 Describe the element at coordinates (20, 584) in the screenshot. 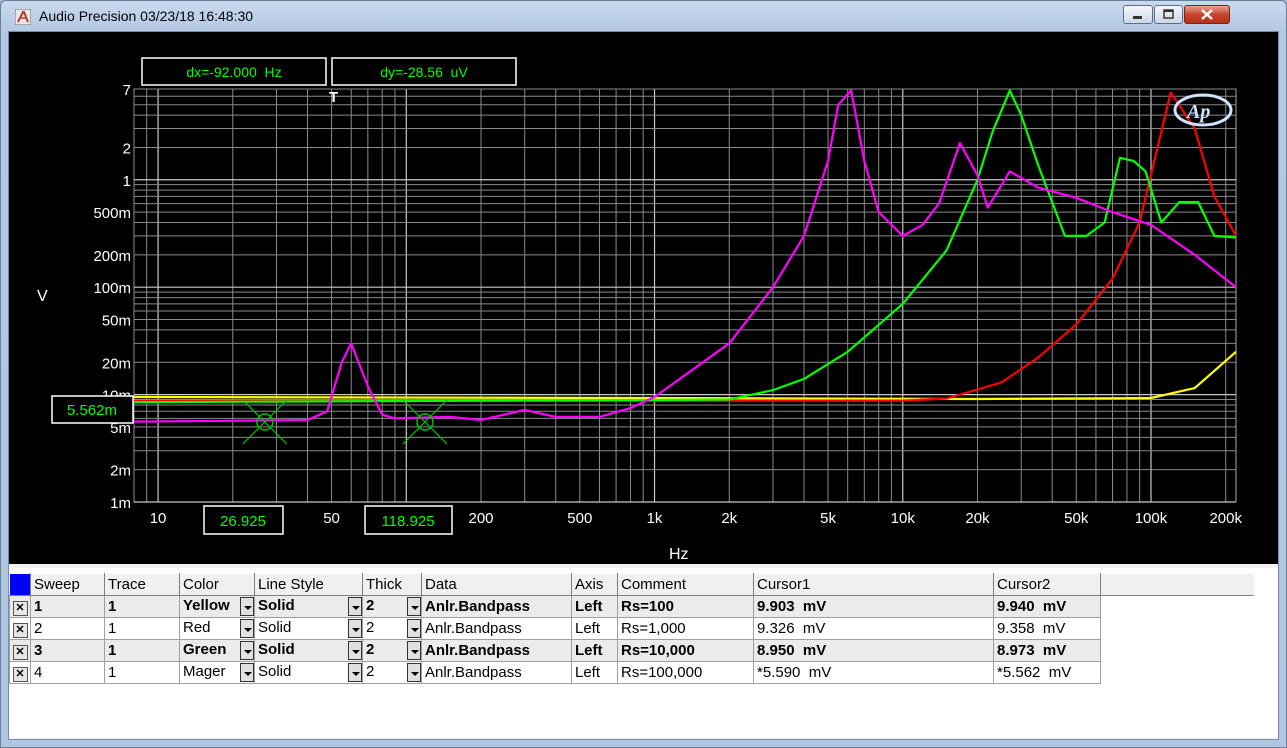

I see `select-all-corner` at that location.